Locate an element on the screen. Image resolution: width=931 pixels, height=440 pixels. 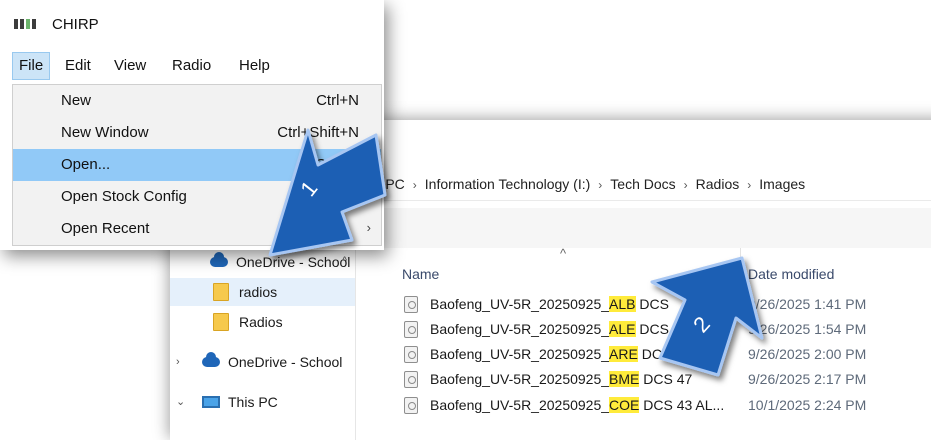
chirp-app-icon is located at coordinates (27, 24).